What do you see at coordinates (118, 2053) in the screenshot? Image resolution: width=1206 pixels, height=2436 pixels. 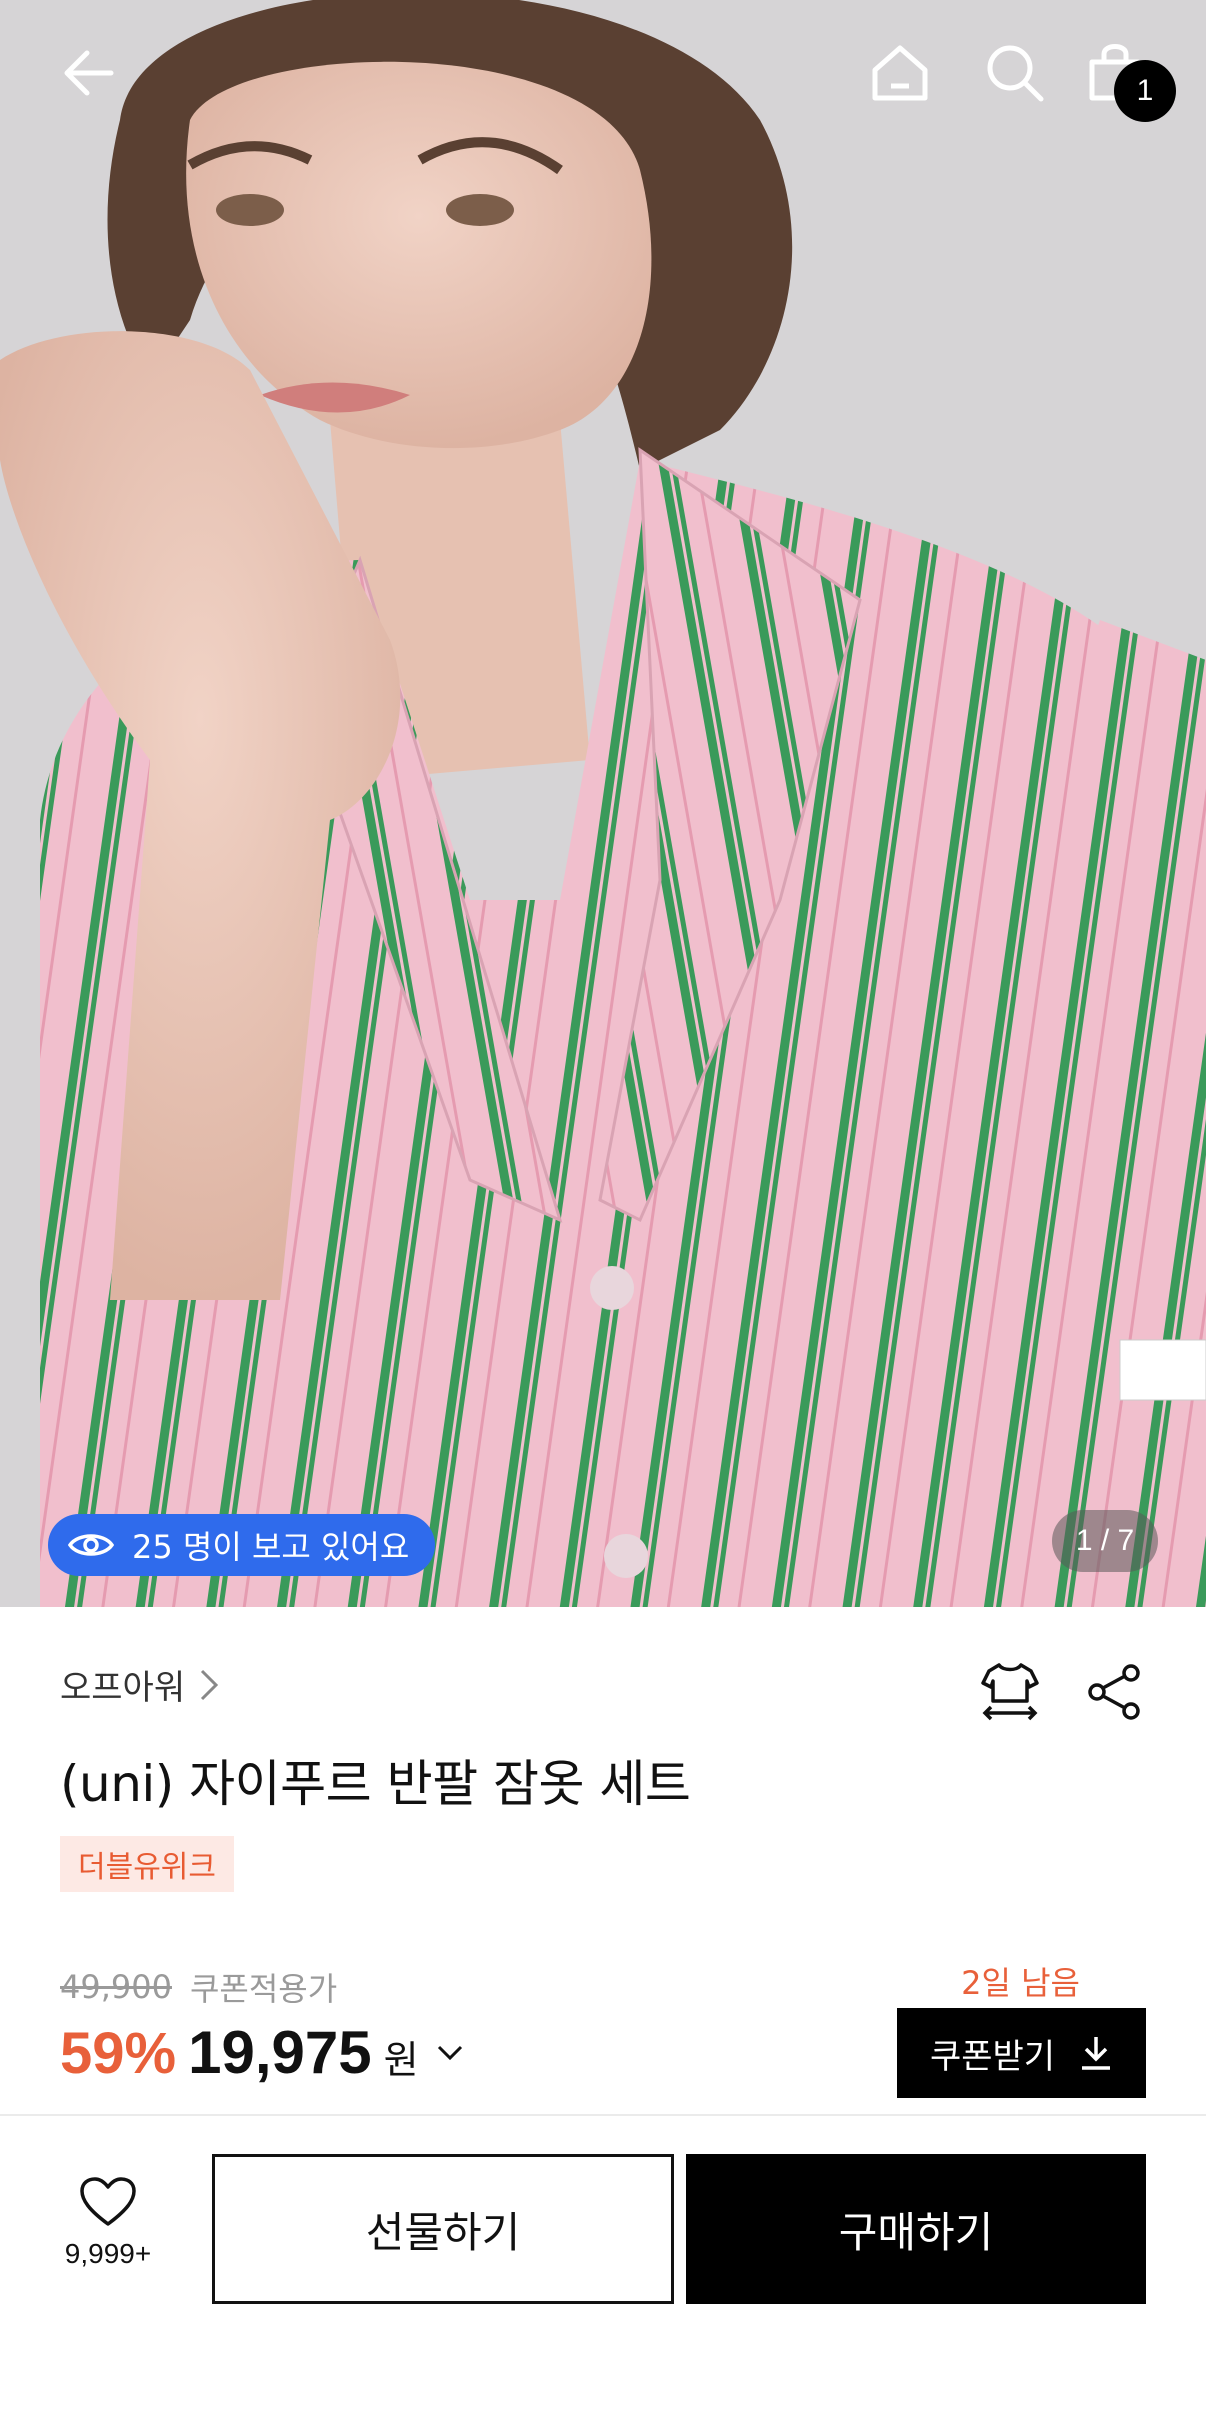 I see `discount-rate: 59%` at bounding box center [118, 2053].